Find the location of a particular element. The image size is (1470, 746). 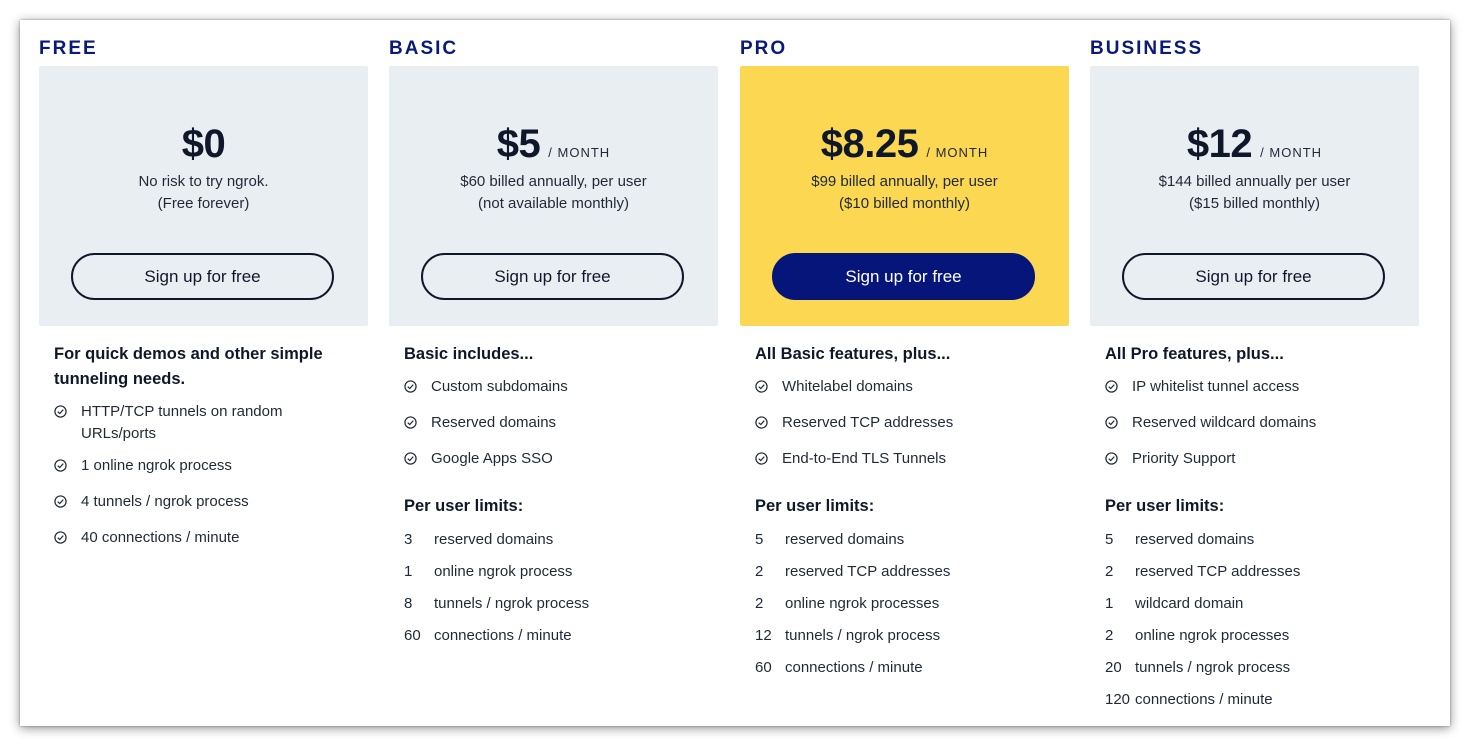

price-row: $5 / MONTH is located at coordinates (553, 144).